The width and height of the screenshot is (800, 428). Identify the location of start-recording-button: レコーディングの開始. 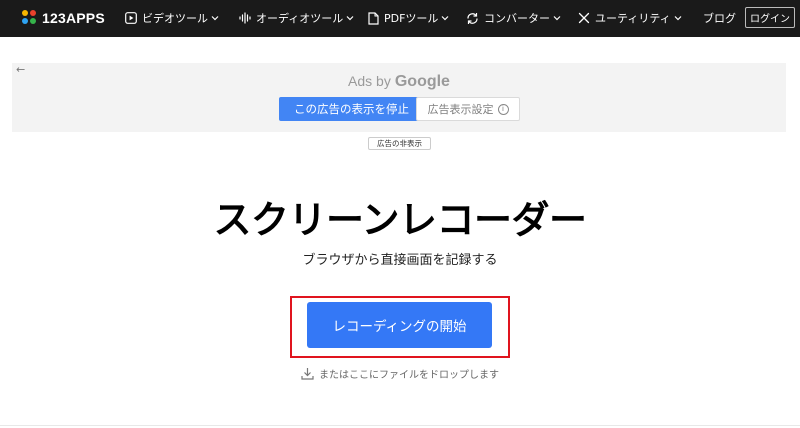
(399, 325).